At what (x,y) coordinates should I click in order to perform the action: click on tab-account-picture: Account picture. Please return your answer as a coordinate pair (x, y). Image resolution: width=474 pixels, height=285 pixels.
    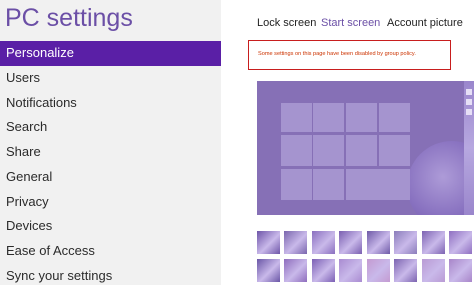
    Looking at the image, I should click on (425, 23).